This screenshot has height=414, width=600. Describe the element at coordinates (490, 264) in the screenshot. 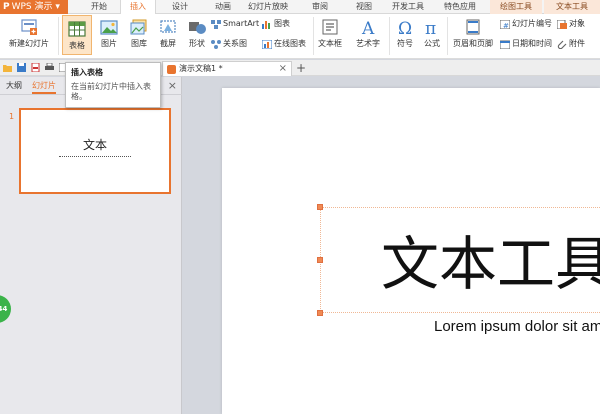

I see `slide-title: 文本工具` at that location.